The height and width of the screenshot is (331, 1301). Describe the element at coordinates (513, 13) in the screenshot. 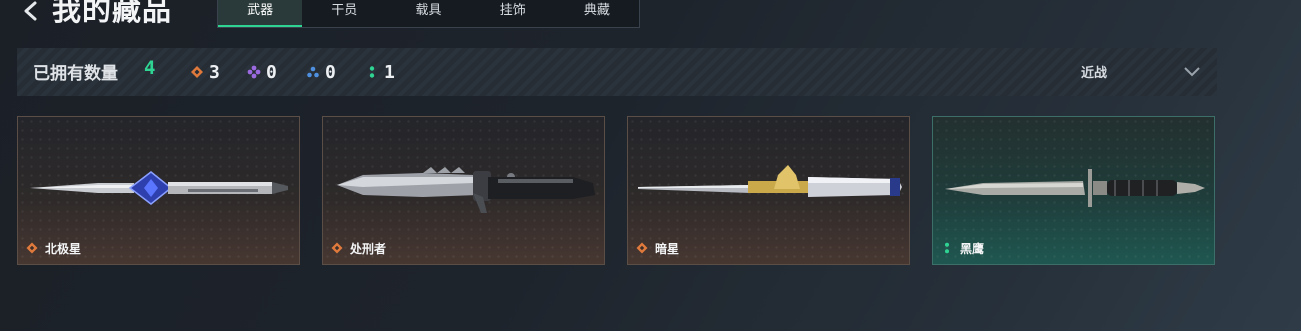

I see `tab-charms: 挂饰` at that location.